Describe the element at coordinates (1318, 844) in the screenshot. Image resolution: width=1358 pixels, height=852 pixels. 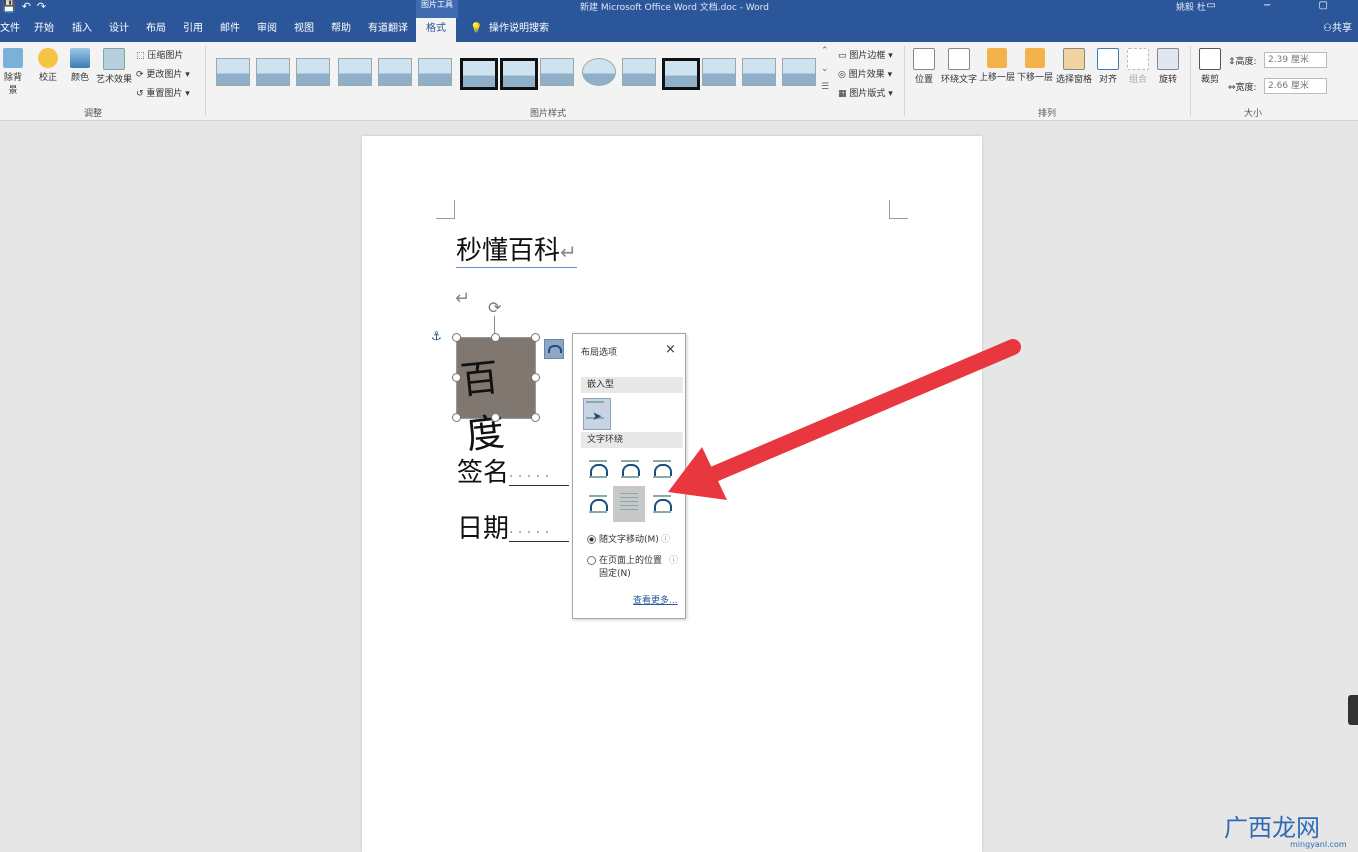
I see `watermark-url: mingyanl.com` at that location.